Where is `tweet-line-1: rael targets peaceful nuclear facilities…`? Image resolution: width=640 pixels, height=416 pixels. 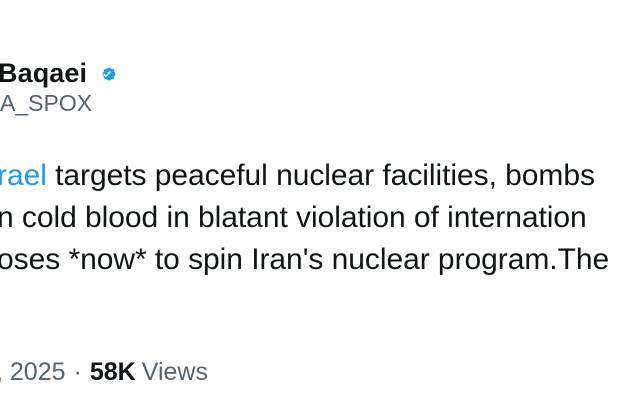
tweet-line-1: rael targets peaceful nuclear facilities… is located at coordinates (320, 176).